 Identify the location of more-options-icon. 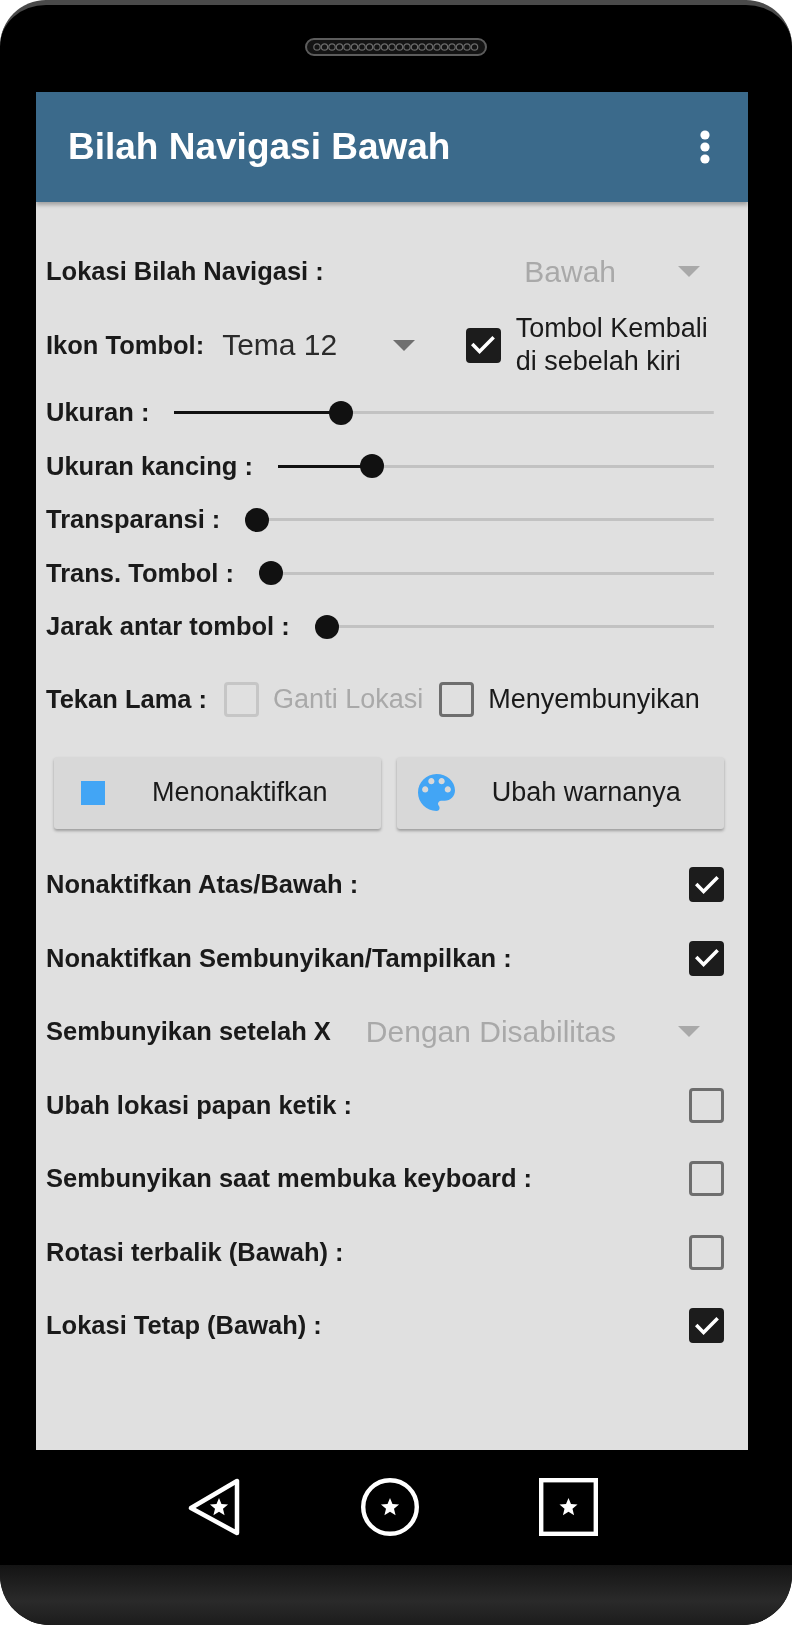
(705, 147).